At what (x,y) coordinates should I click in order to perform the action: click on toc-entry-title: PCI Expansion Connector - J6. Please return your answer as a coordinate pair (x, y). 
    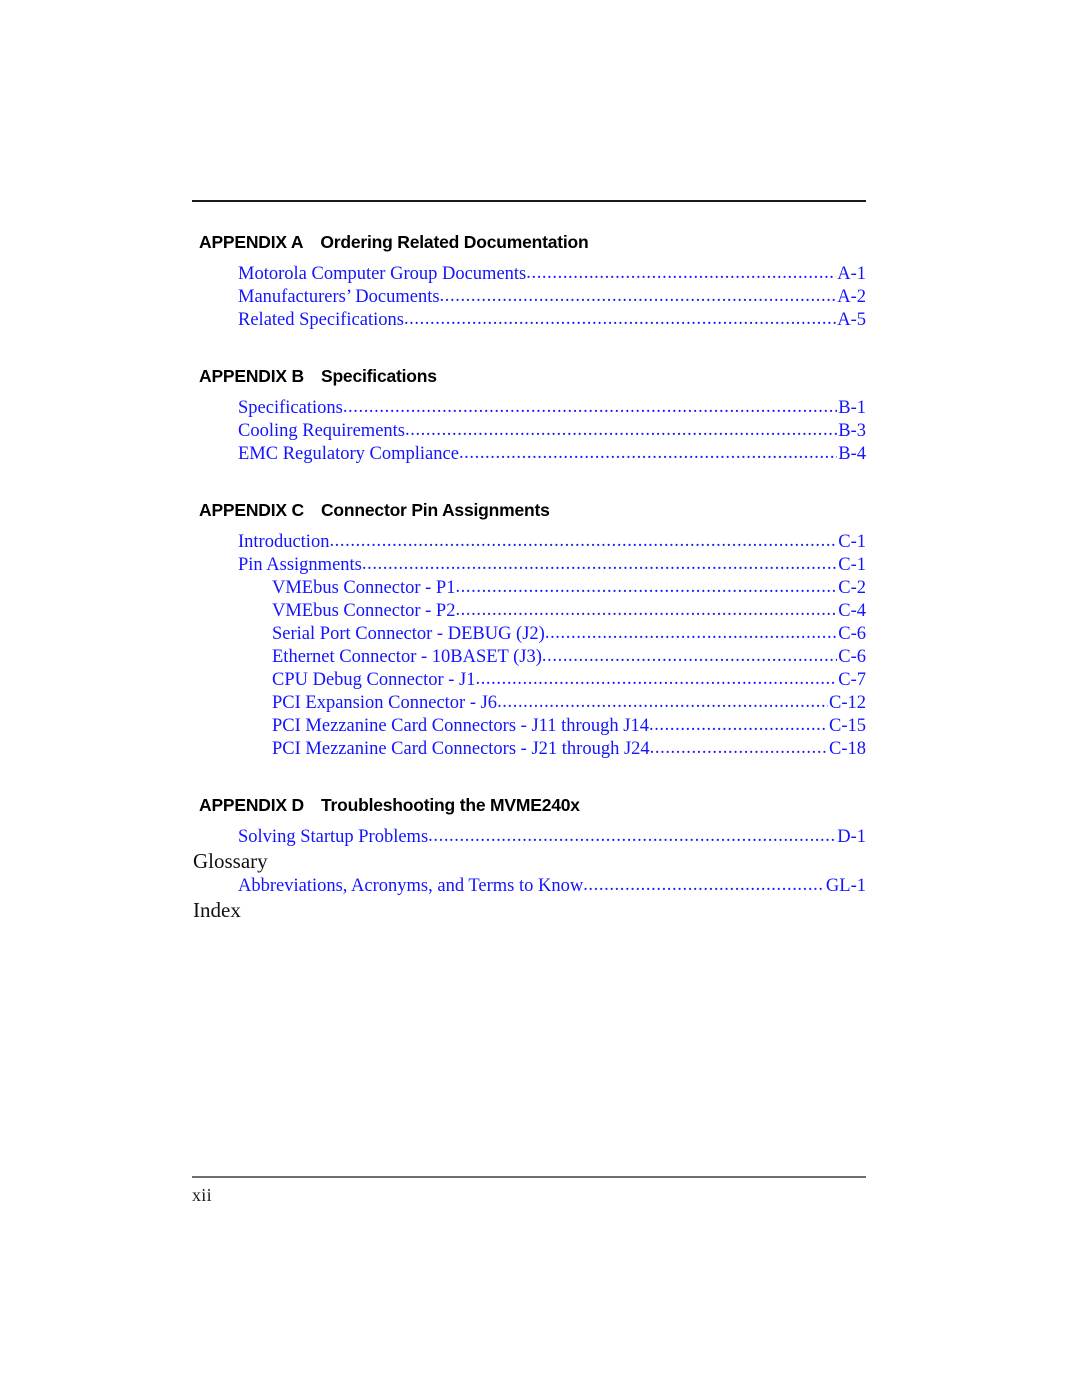
    Looking at the image, I should click on (385, 703).